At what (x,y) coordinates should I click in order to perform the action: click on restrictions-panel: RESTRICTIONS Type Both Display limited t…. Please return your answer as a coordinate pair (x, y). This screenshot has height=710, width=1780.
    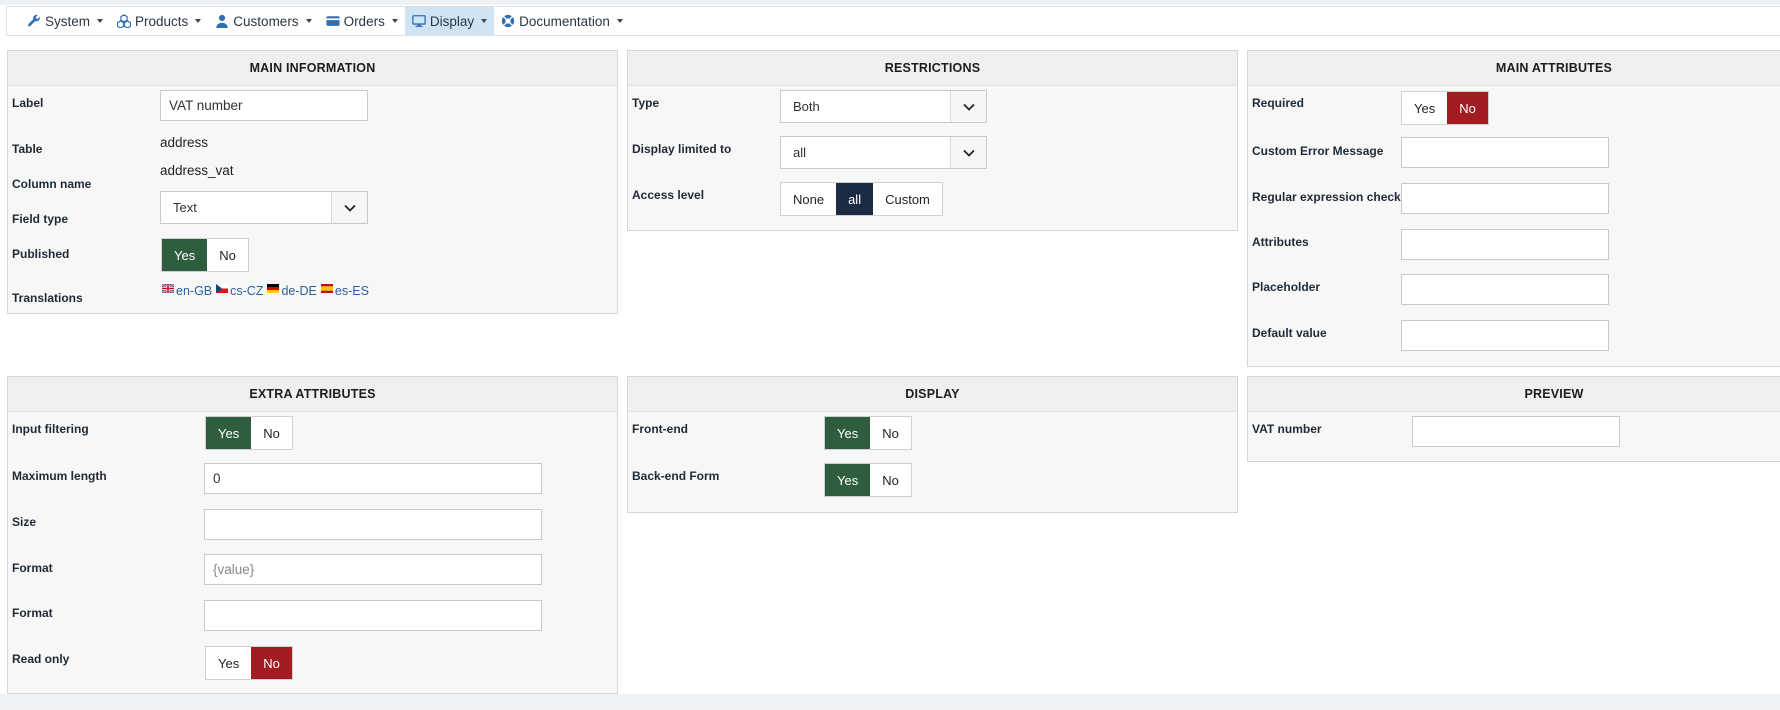
    Looking at the image, I should click on (932, 140).